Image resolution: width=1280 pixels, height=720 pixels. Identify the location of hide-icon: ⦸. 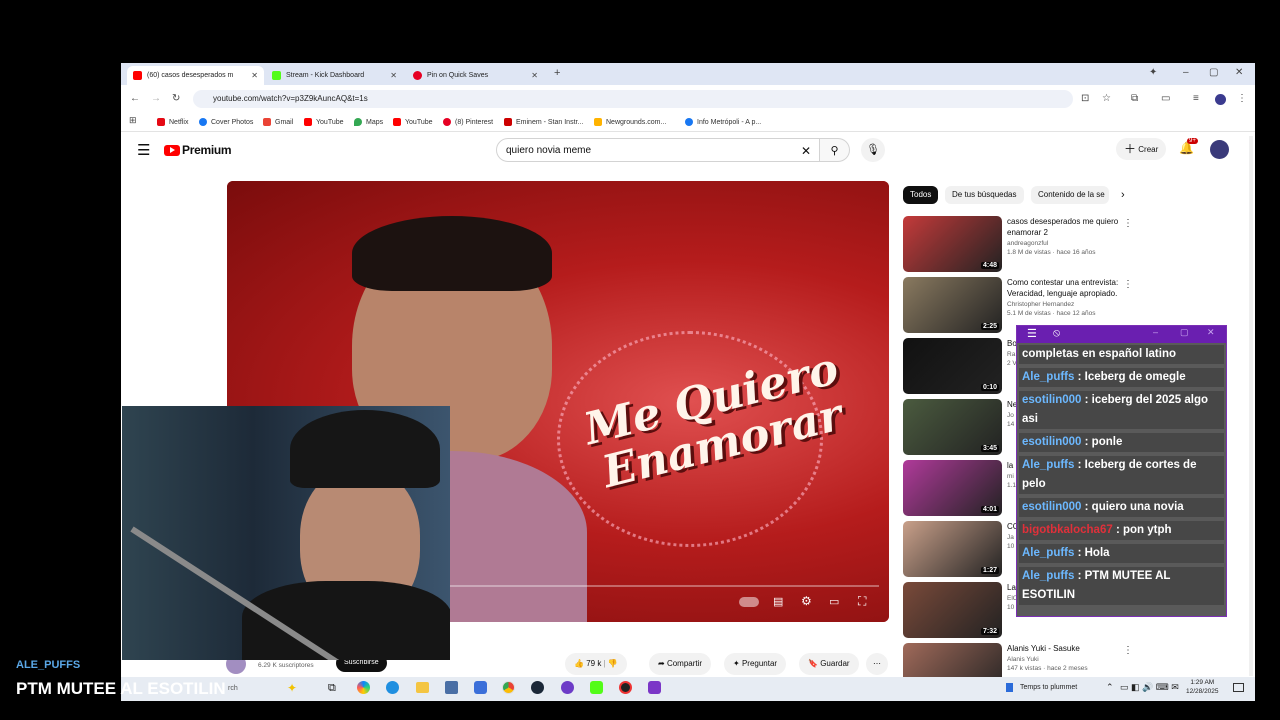
(1056, 333).